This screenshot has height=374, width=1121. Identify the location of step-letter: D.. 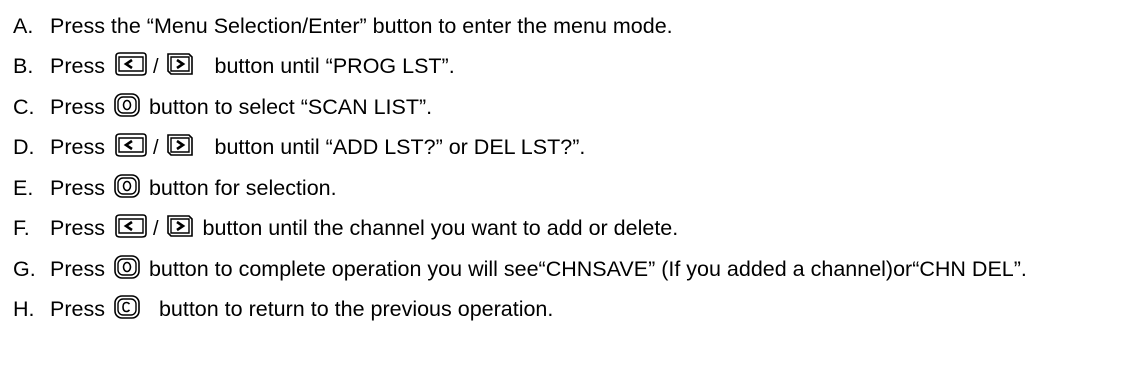
(24, 147).